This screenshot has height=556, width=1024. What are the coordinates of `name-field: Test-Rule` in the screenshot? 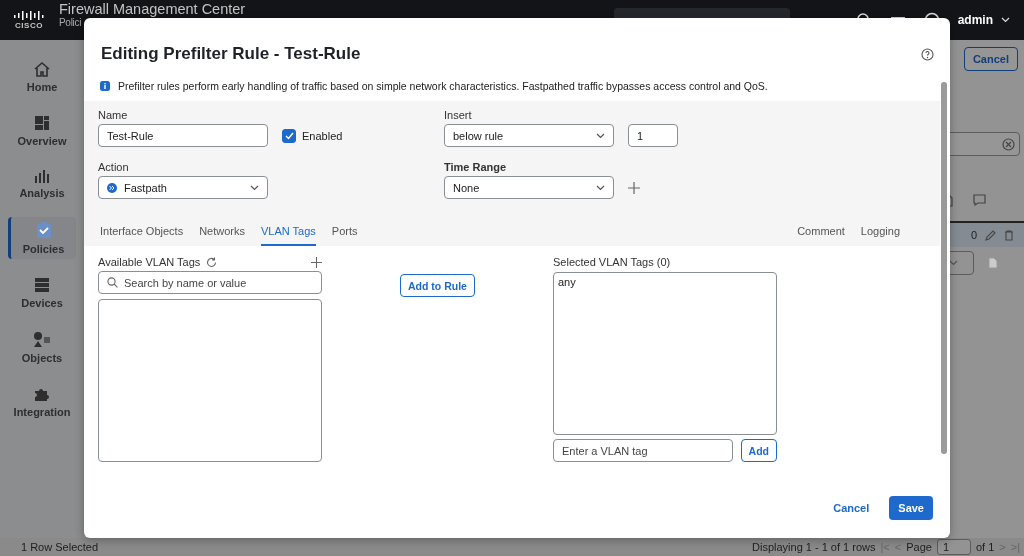 It's located at (183, 135).